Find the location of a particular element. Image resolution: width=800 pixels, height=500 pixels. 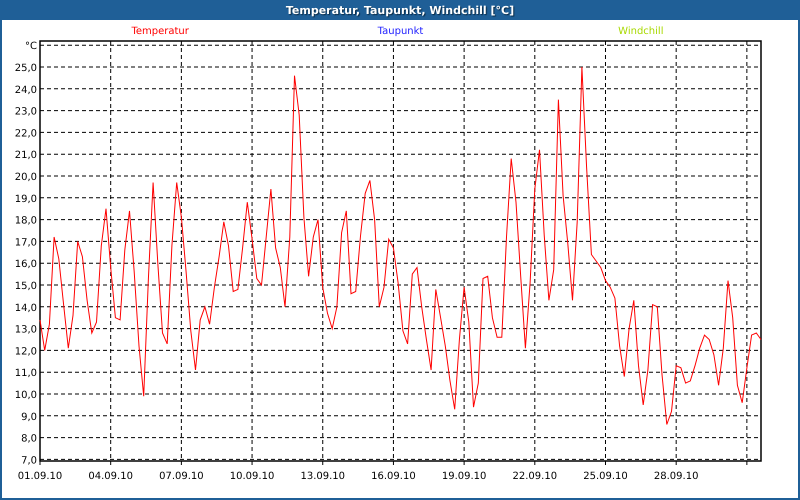

axis-tick-label: 22.09.10 is located at coordinates (535, 476).